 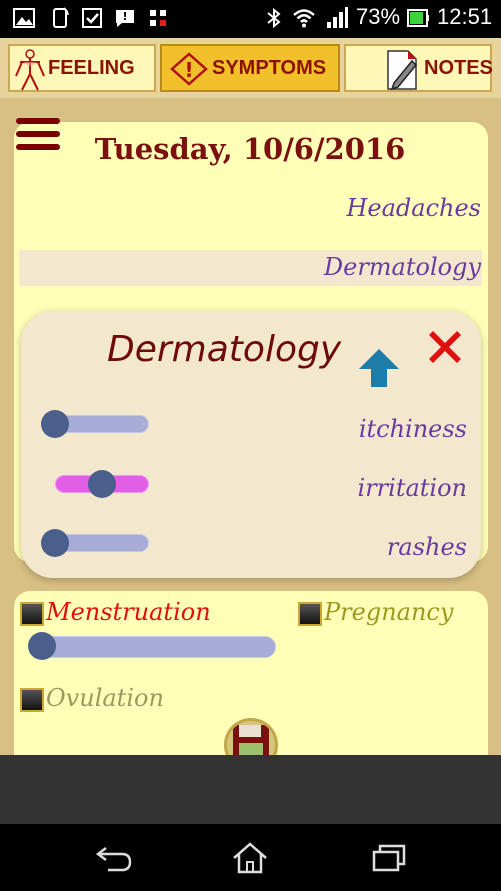 I want to click on navigation-bar, so click(x=250, y=857).